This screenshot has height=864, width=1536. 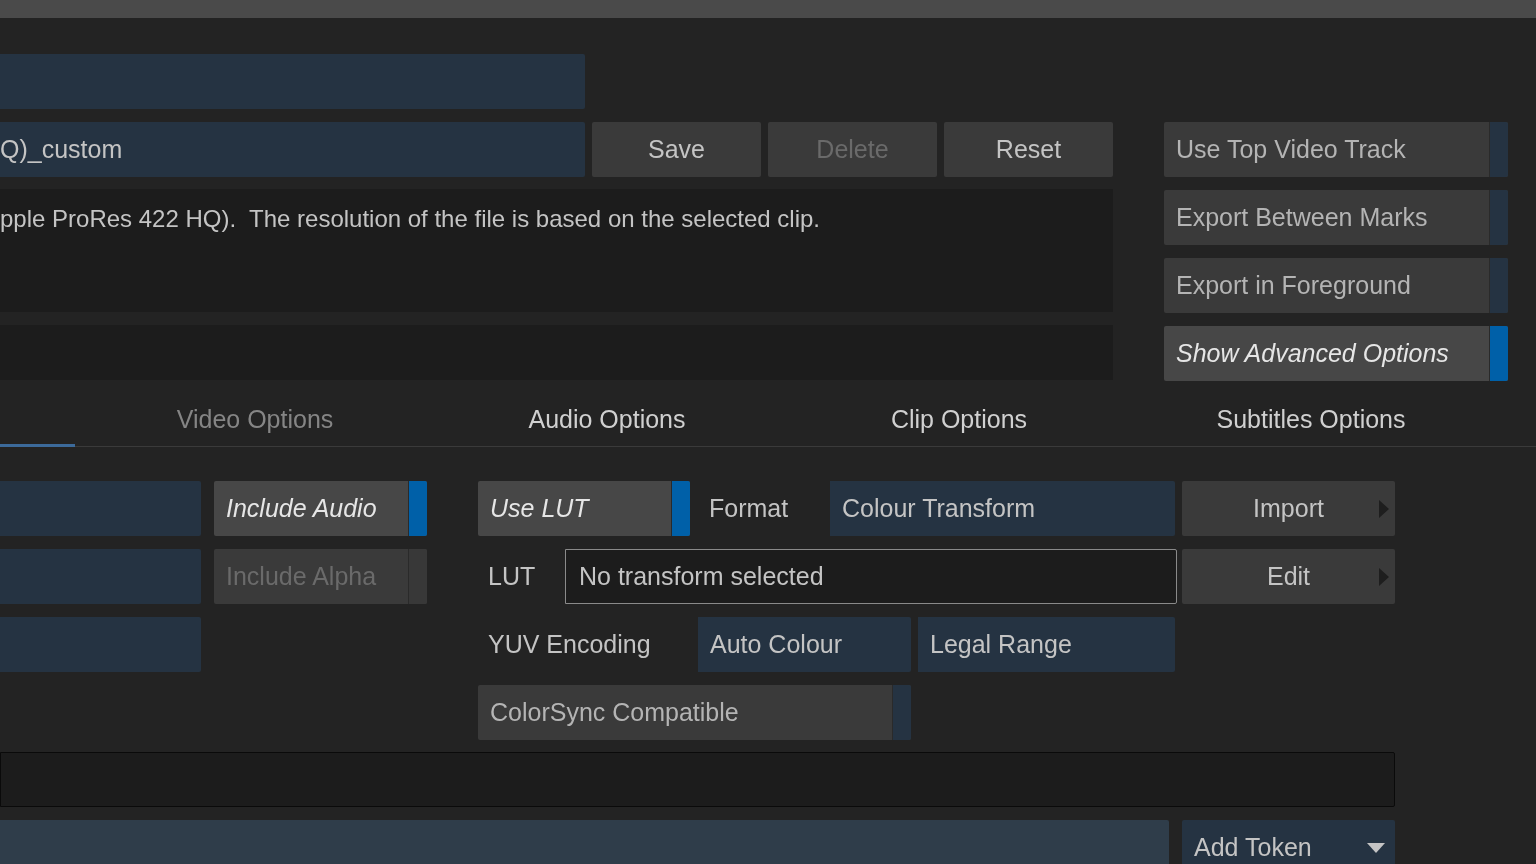 What do you see at coordinates (292, 149) in the screenshot?
I see `preset-name-field: Q)_custom` at bounding box center [292, 149].